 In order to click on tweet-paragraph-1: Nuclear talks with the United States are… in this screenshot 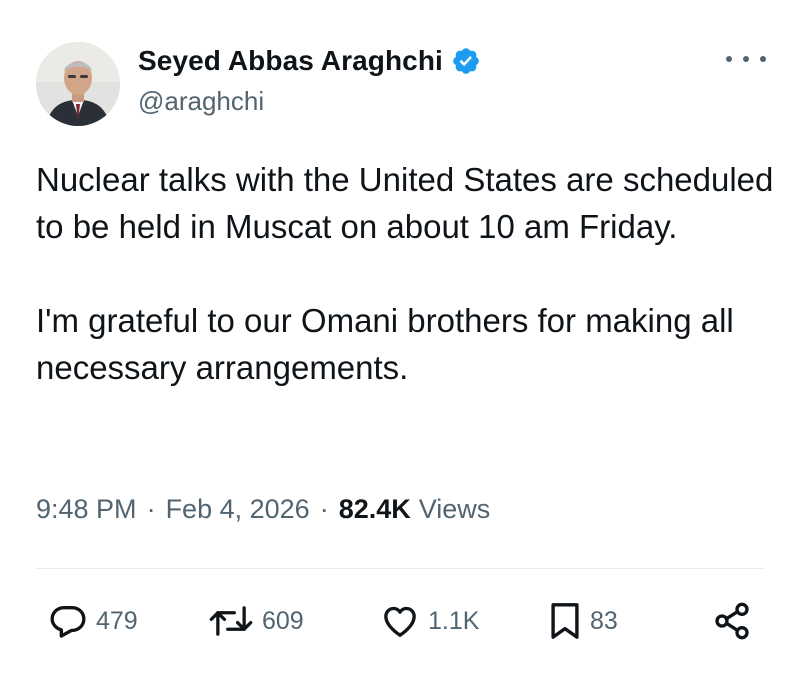, I will do `click(405, 203)`.